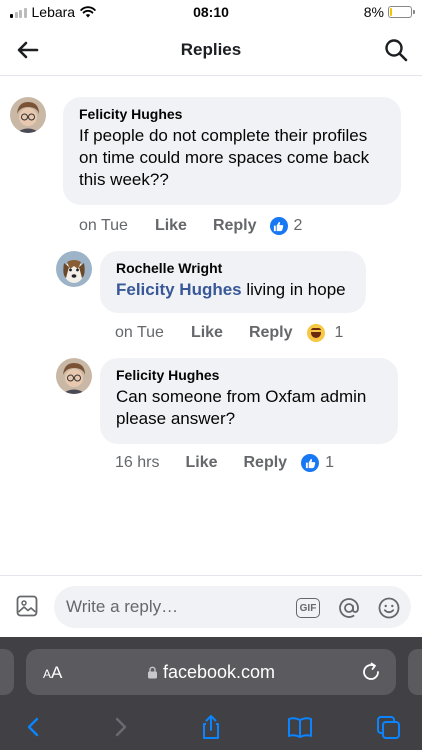  Describe the element at coordinates (219, 672) in the screenshot. I see `url-text: facebook.com` at that location.